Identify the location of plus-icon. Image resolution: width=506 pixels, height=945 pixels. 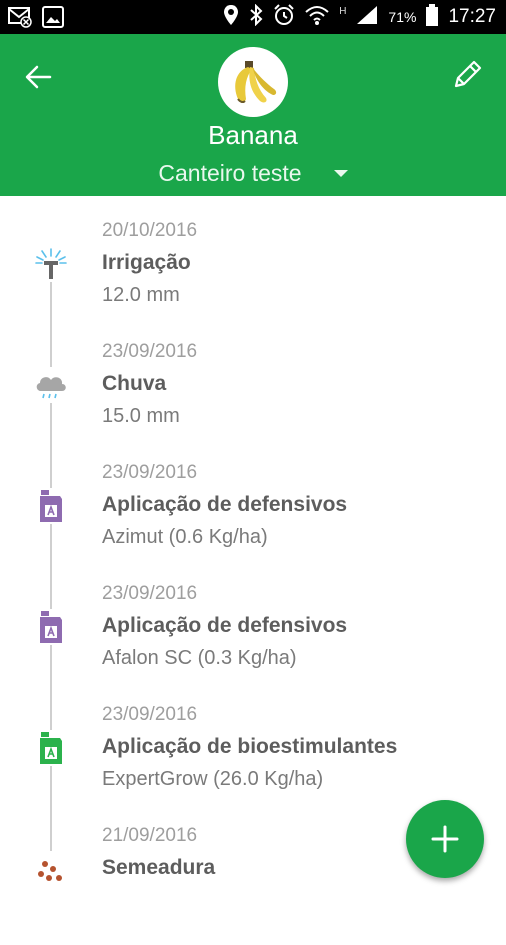
(445, 839).